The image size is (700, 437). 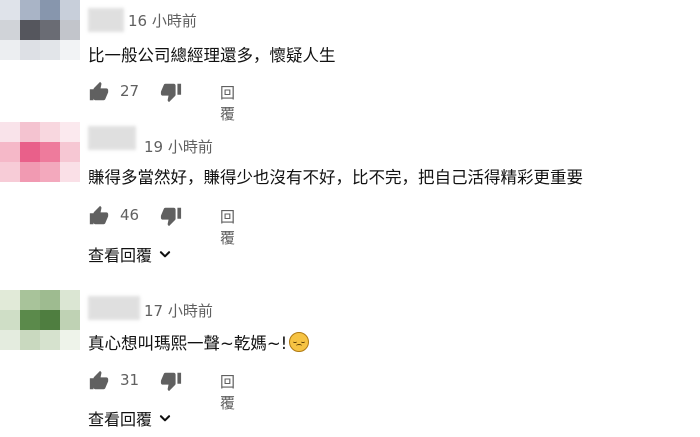 I want to click on comment-time: 19 小時前, so click(x=178, y=146).